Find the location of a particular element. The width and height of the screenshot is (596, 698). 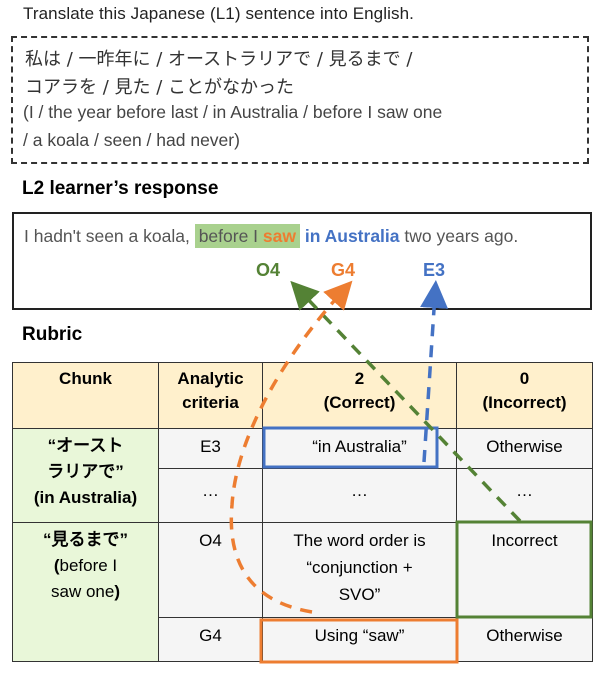

chunk-cell-mirumade: “見るまで” (before I saw one) is located at coordinates (85, 592).